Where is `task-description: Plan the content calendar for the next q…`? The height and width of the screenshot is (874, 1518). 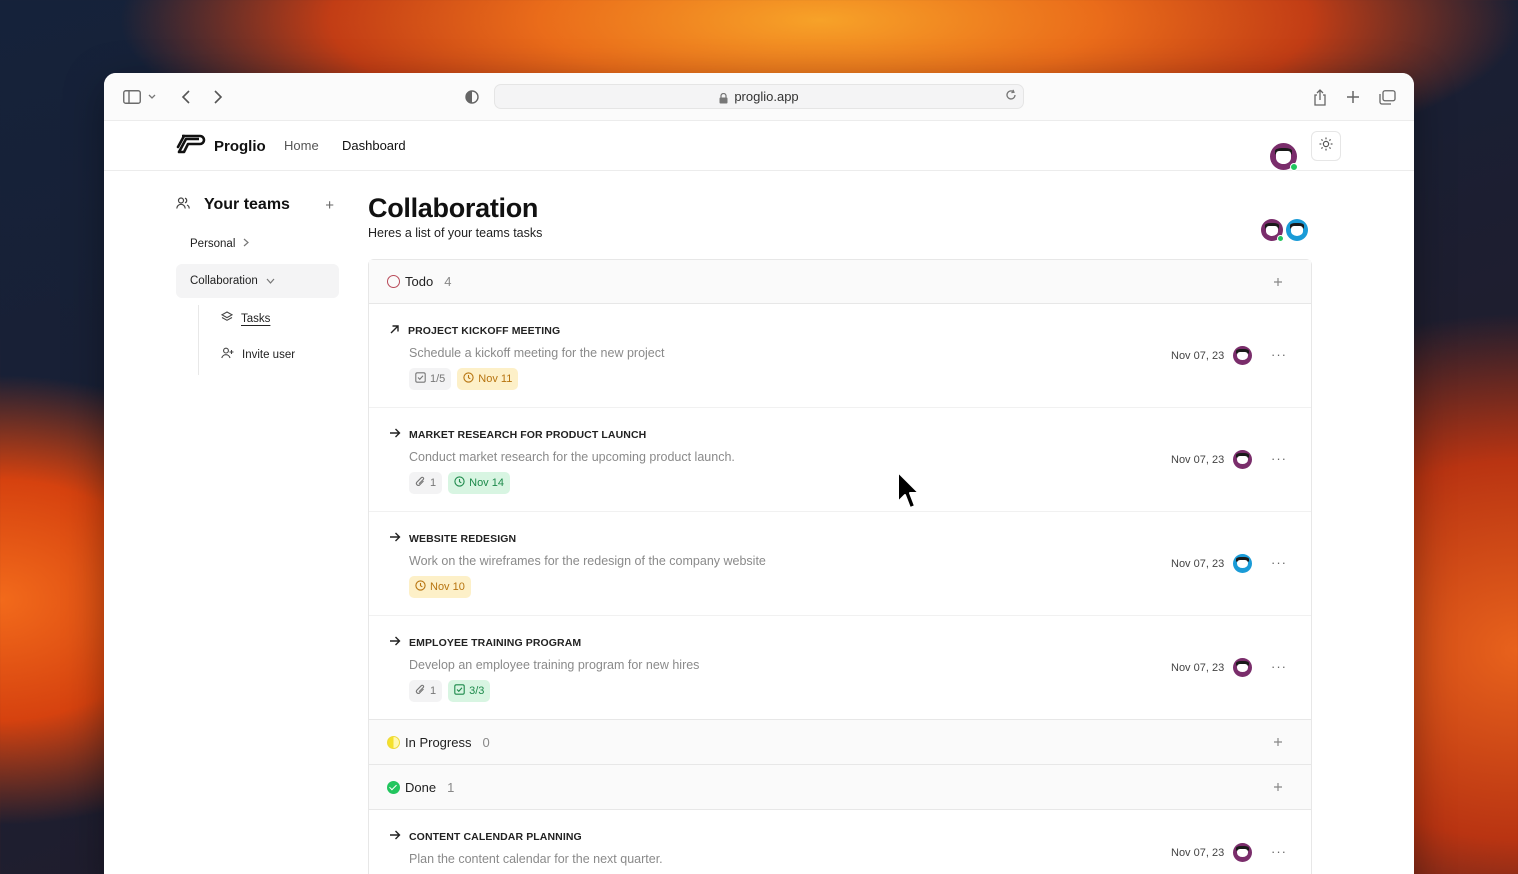
task-description: Plan the content calendar for the next q… is located at coordinates (536, 859).